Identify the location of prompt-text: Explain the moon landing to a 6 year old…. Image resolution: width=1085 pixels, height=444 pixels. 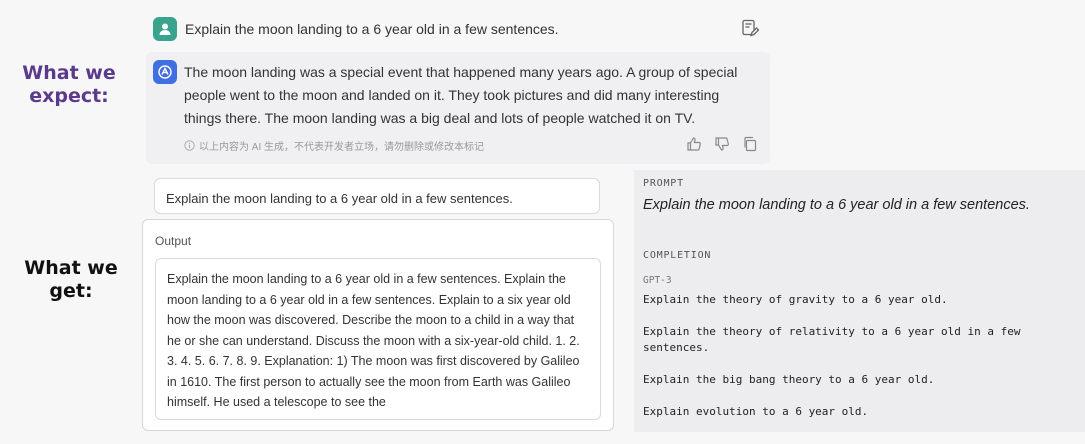
(836, 205).